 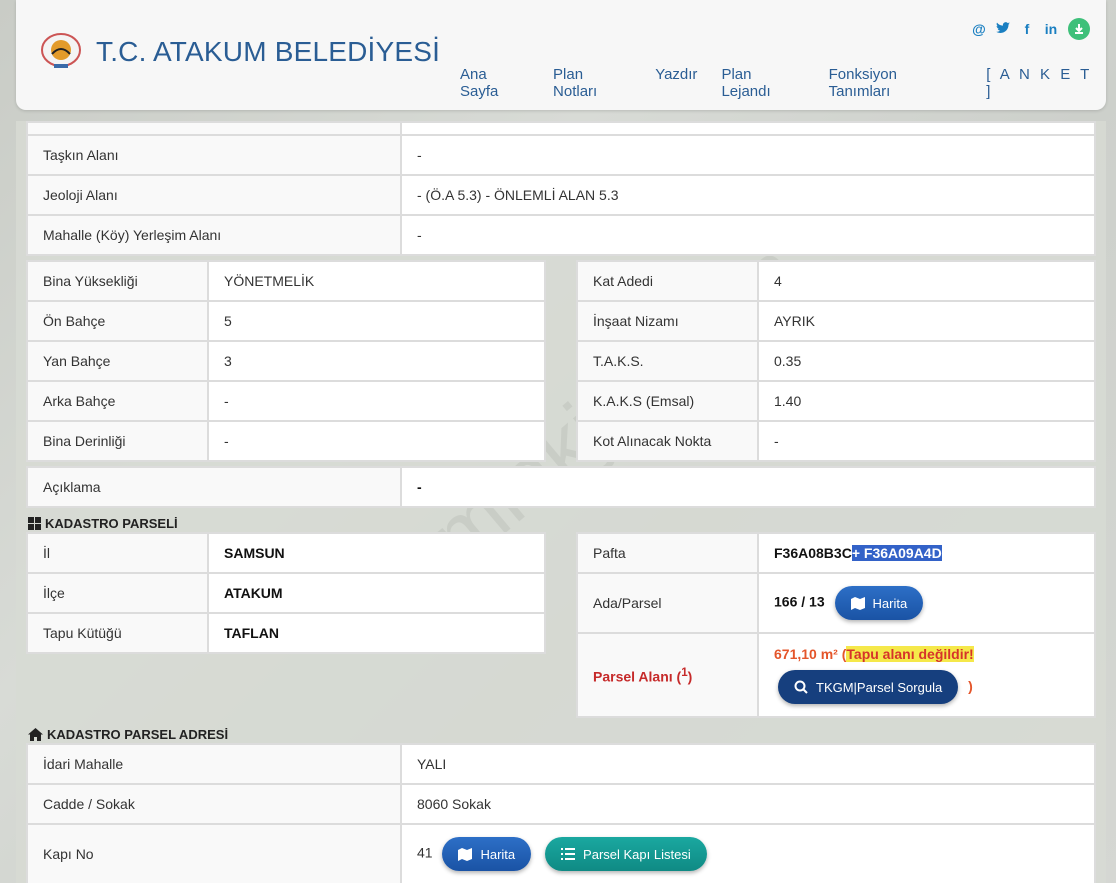 I want to click on row-value: 5, so click(x=376, y=321).